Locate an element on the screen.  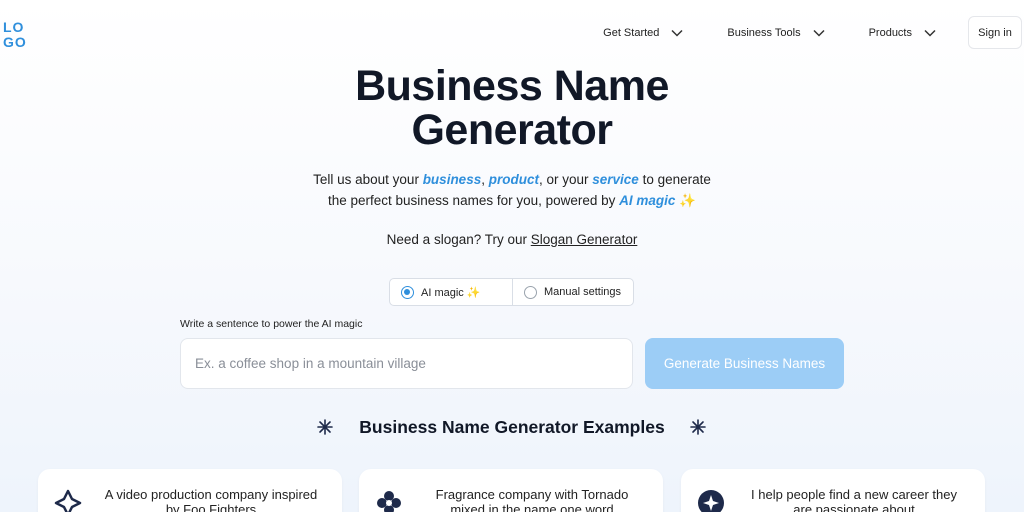
subtitle-text: to generate is located at coordinates (674, 179).